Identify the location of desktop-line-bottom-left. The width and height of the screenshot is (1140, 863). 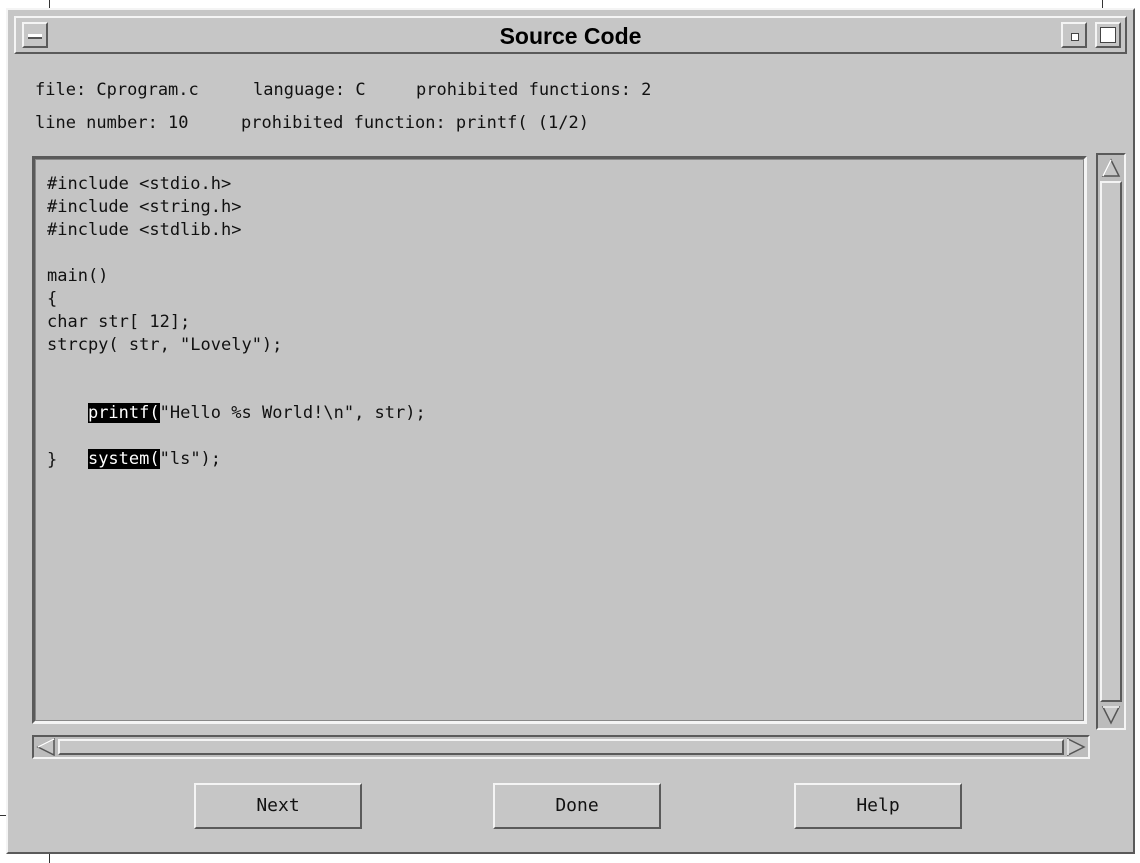
(49, 858).